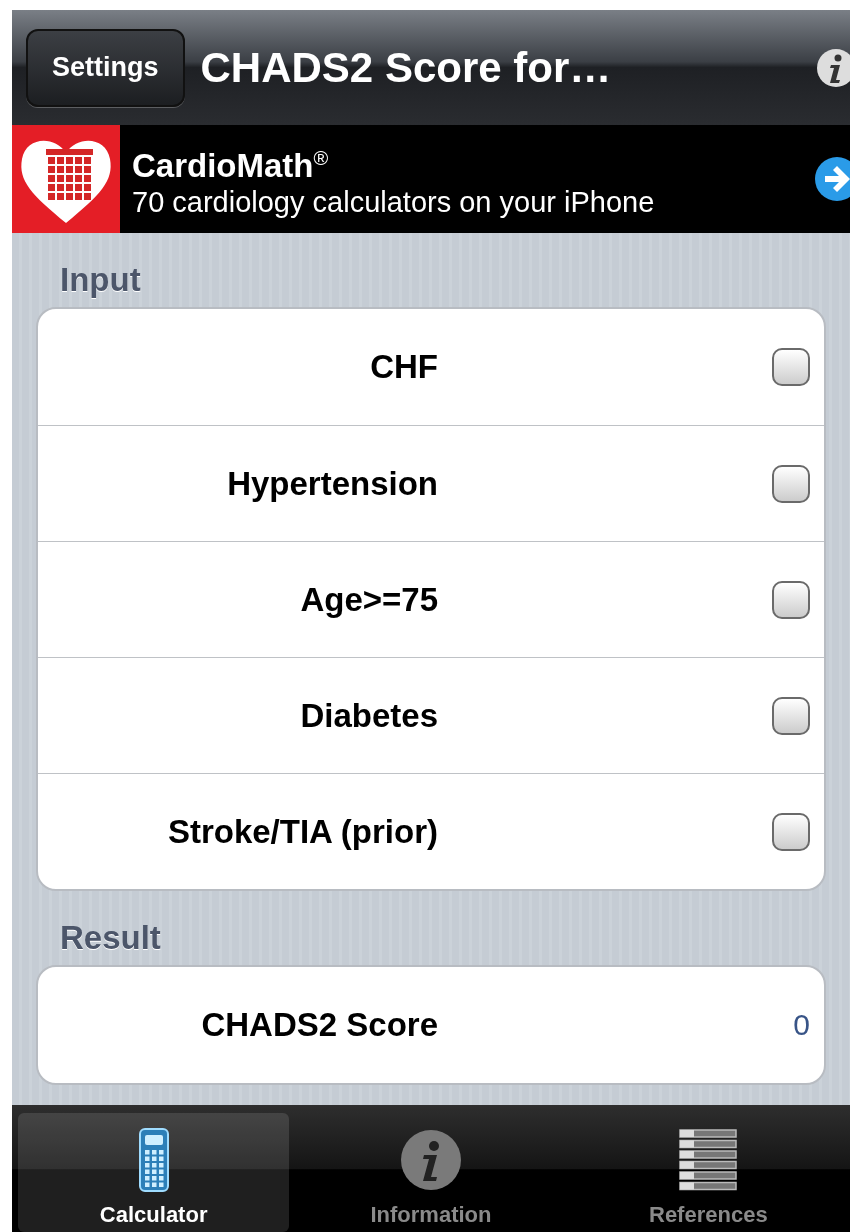 Image resolution: width=850 pixels, height=1232 pixels. Describe the element at coordinates (368, 715) in the screenshot. I see `row-label: Diabetes` at that location.